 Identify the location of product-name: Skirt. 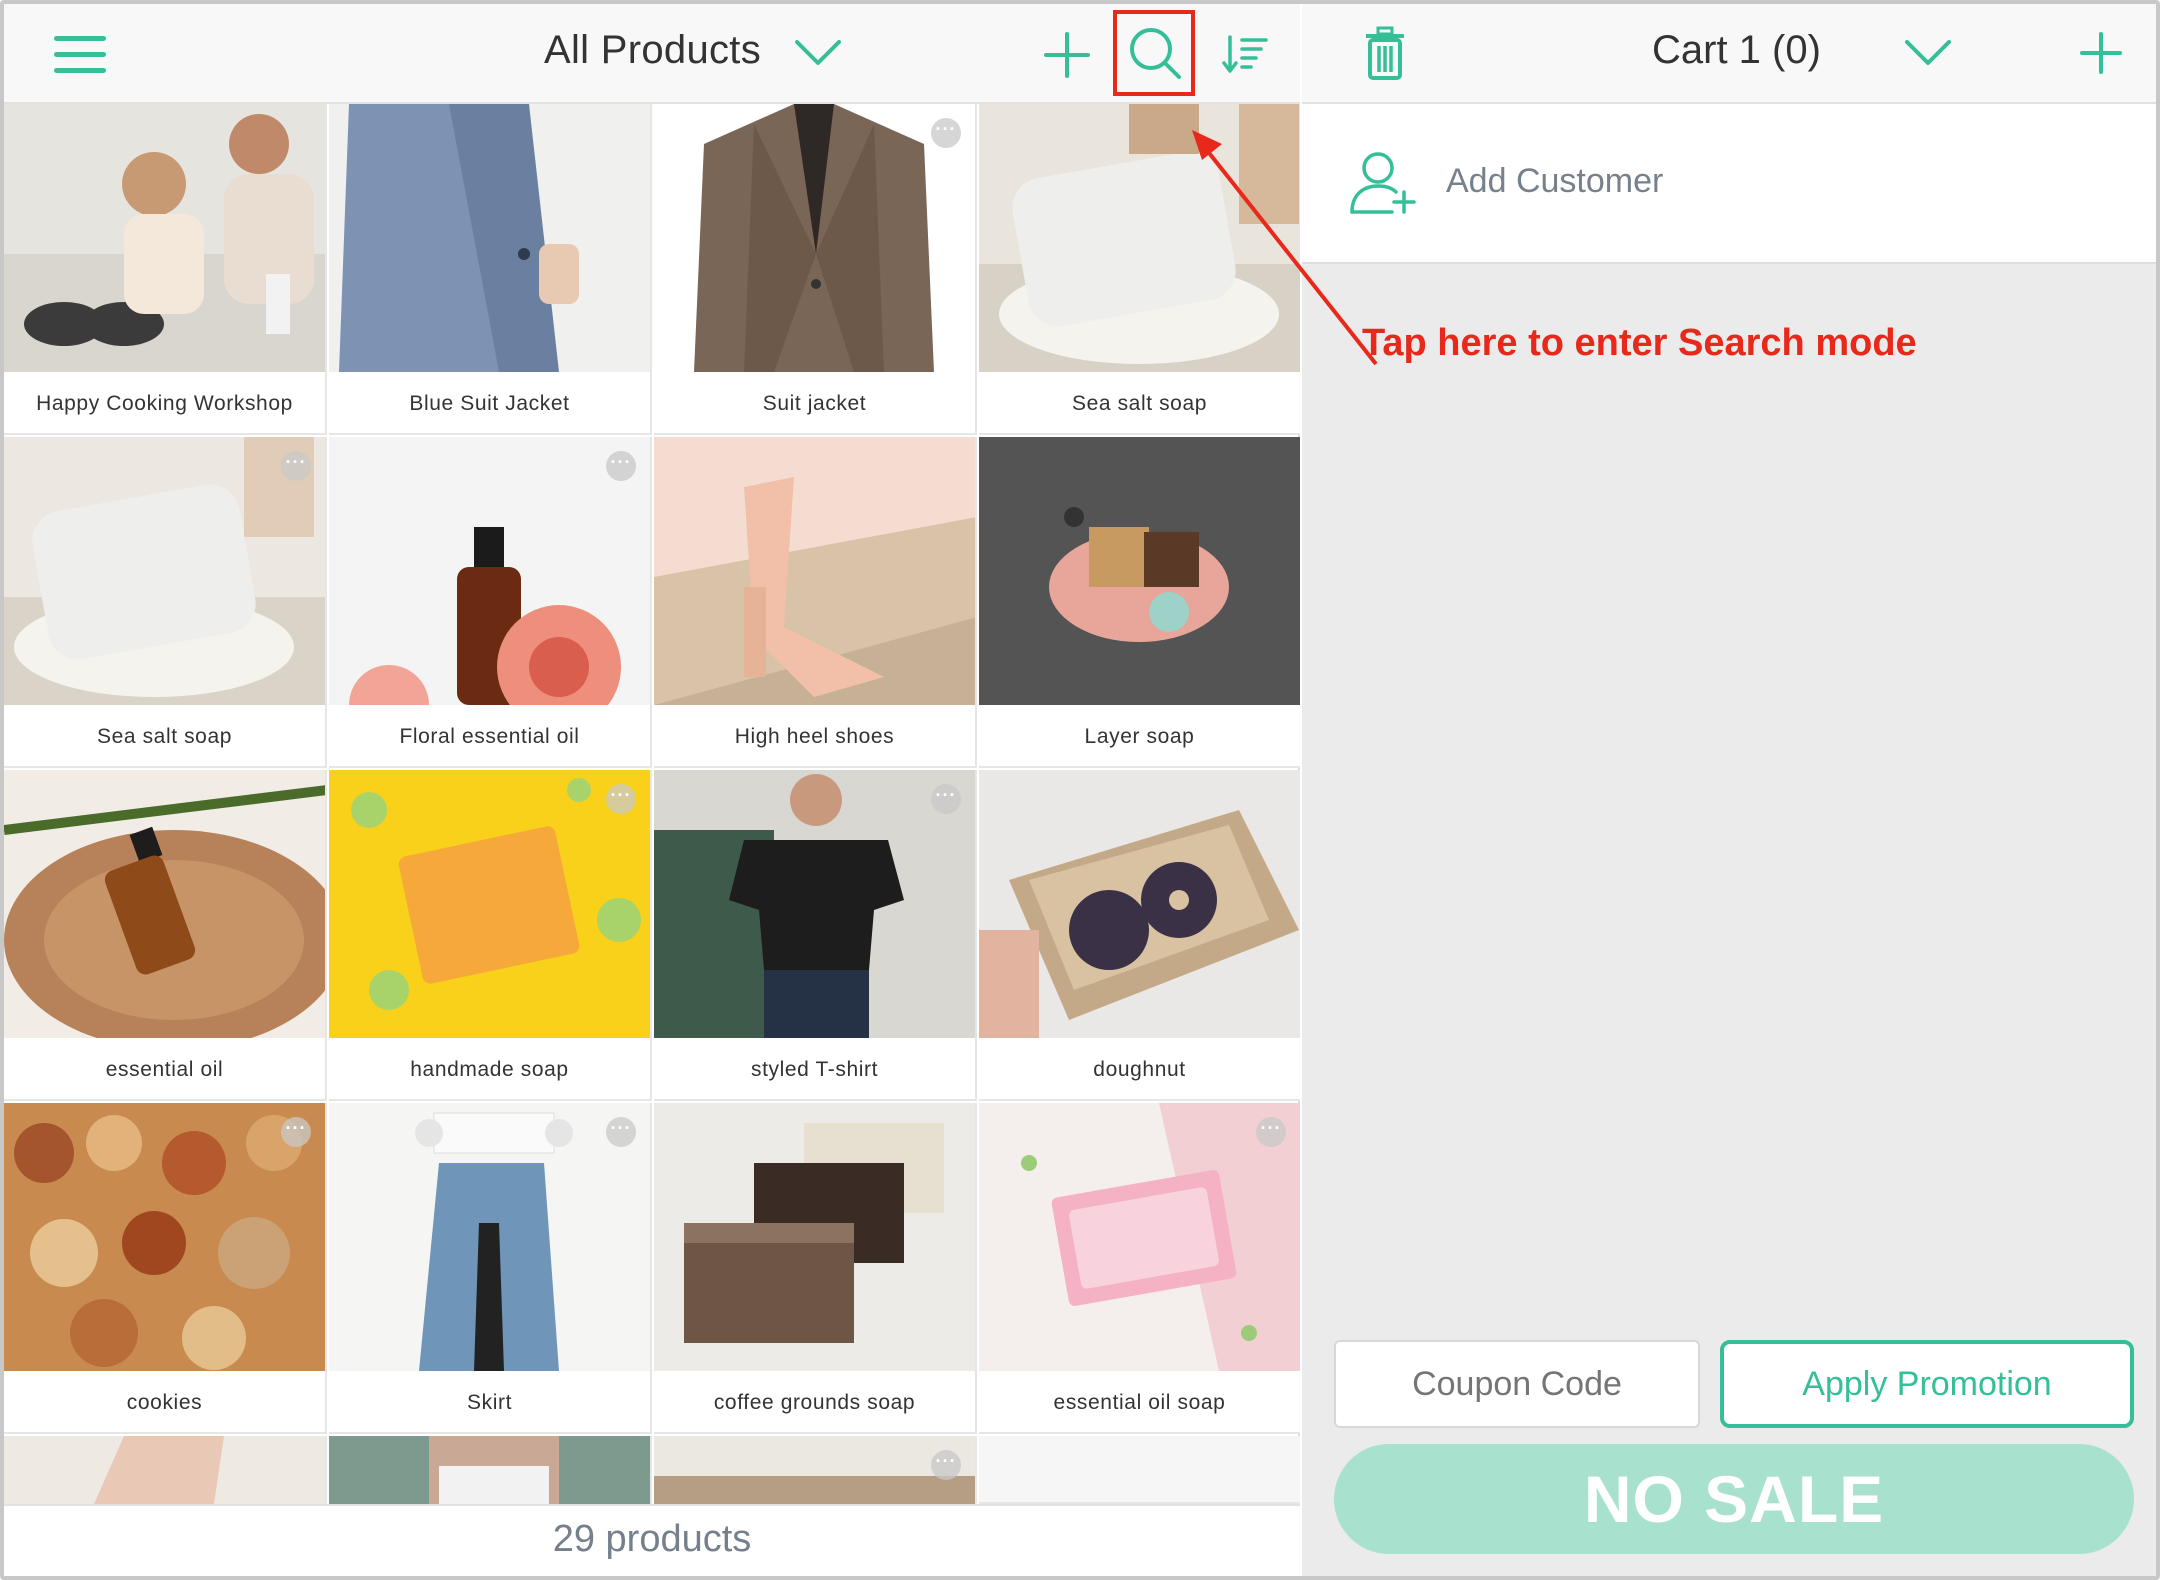
(489, 1402).